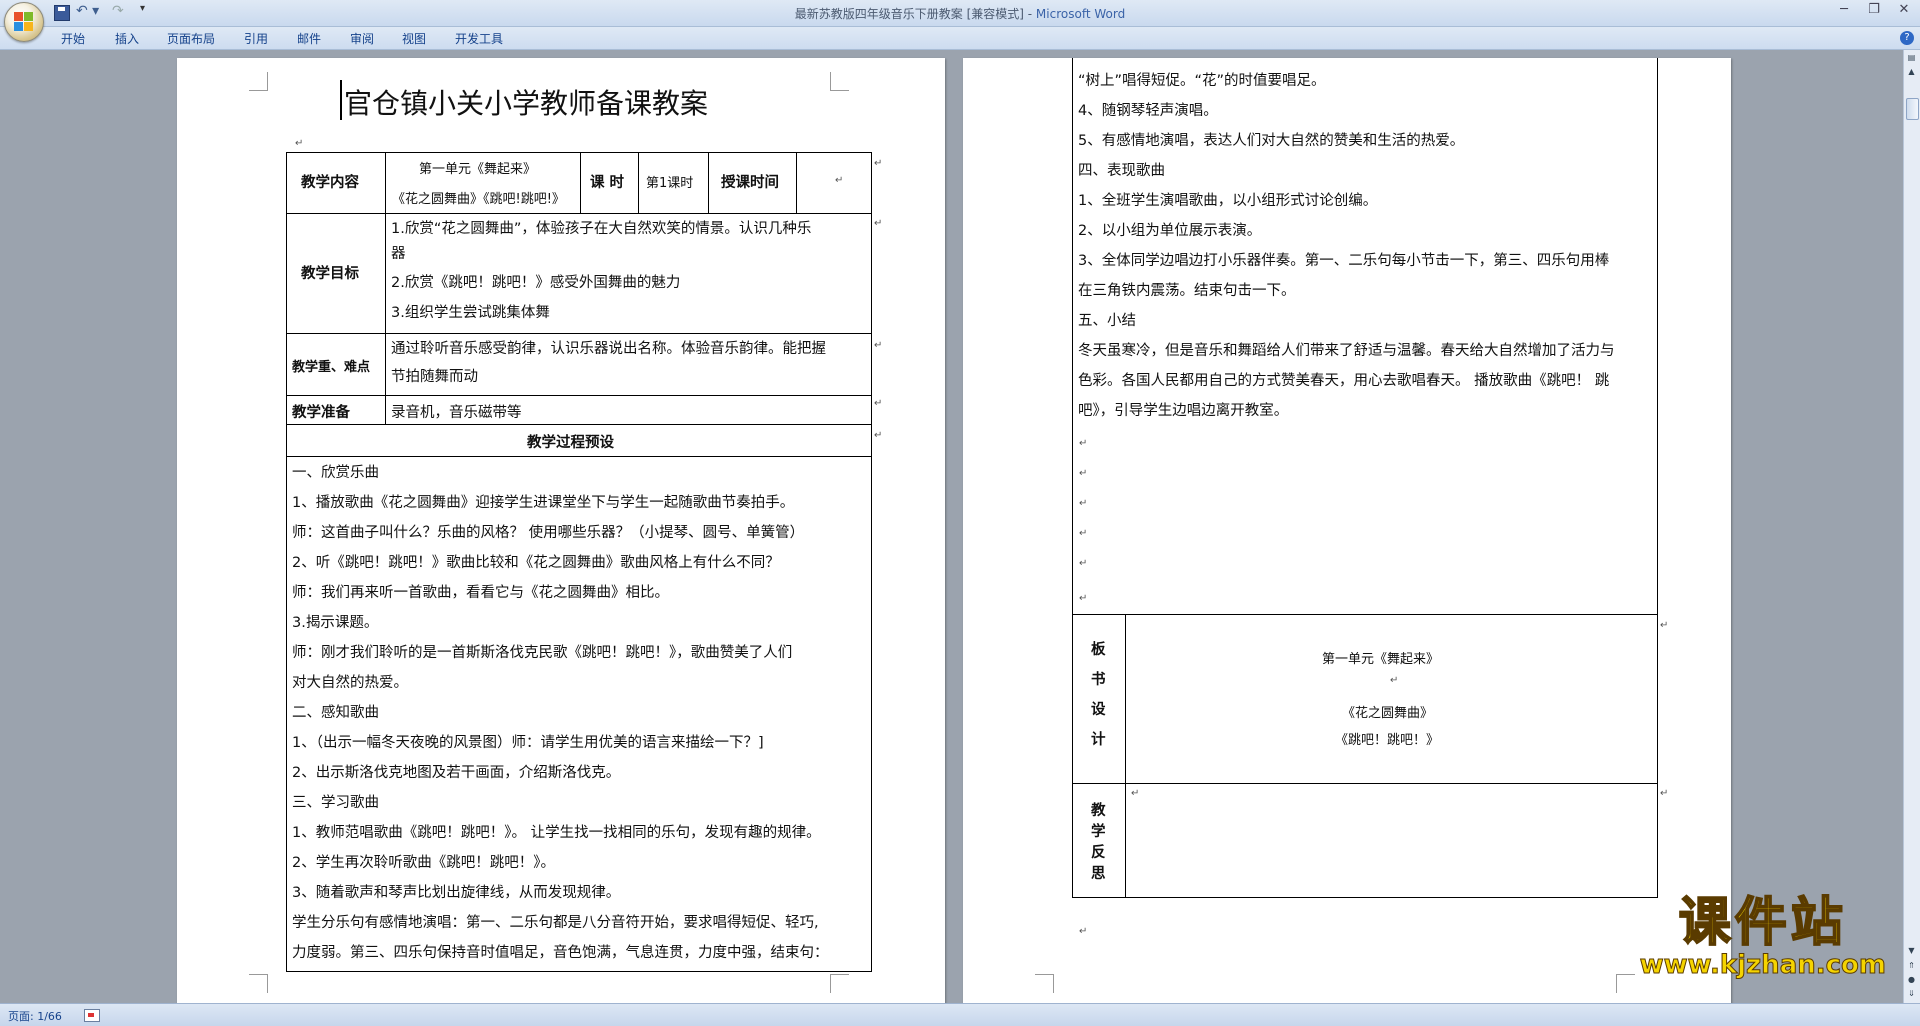 The height and width of the screenshot is (1026, 1920). What do you see at coordinates (1907, 38) in the screenshot?
I see `help-icon: ?` at bounding box center [1907, 38].